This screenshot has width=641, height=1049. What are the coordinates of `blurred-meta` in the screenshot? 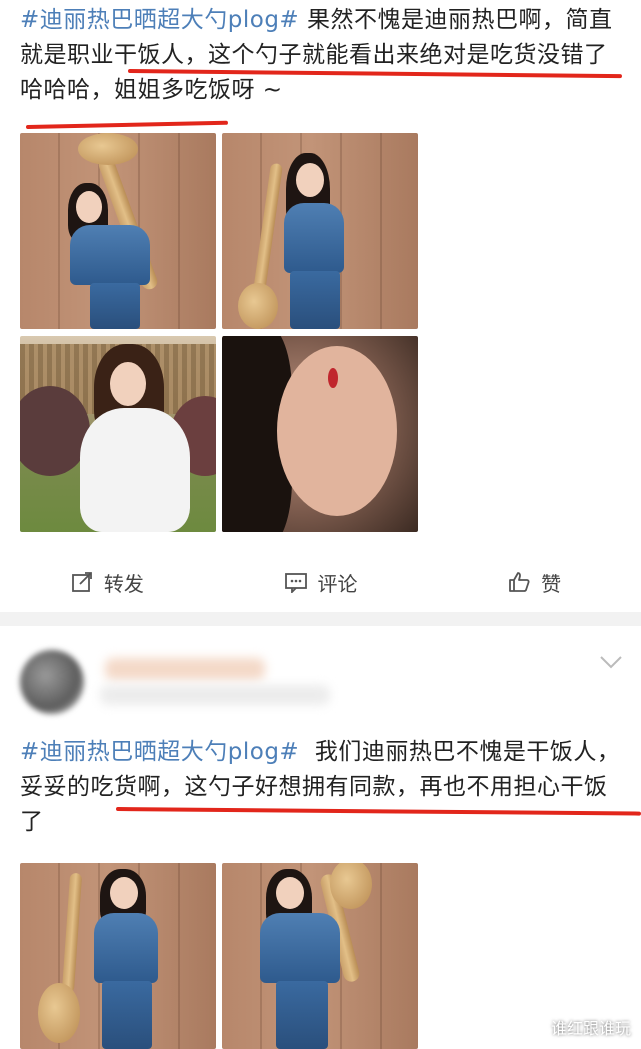 It's located at (215, 695).